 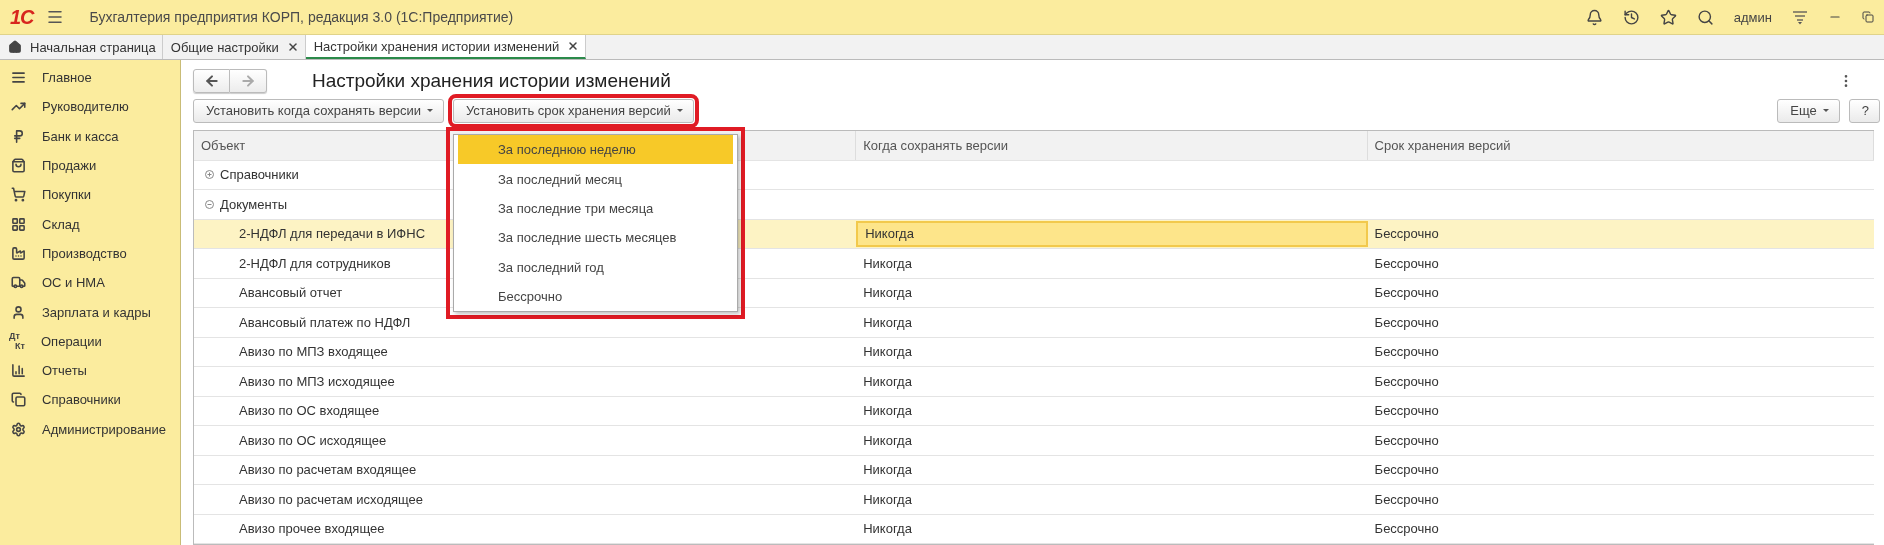 What do you see at coordinates (224, 47) in the screenshot?
I see `tab-label: Общие настройки` at bounding box center [224, 47].